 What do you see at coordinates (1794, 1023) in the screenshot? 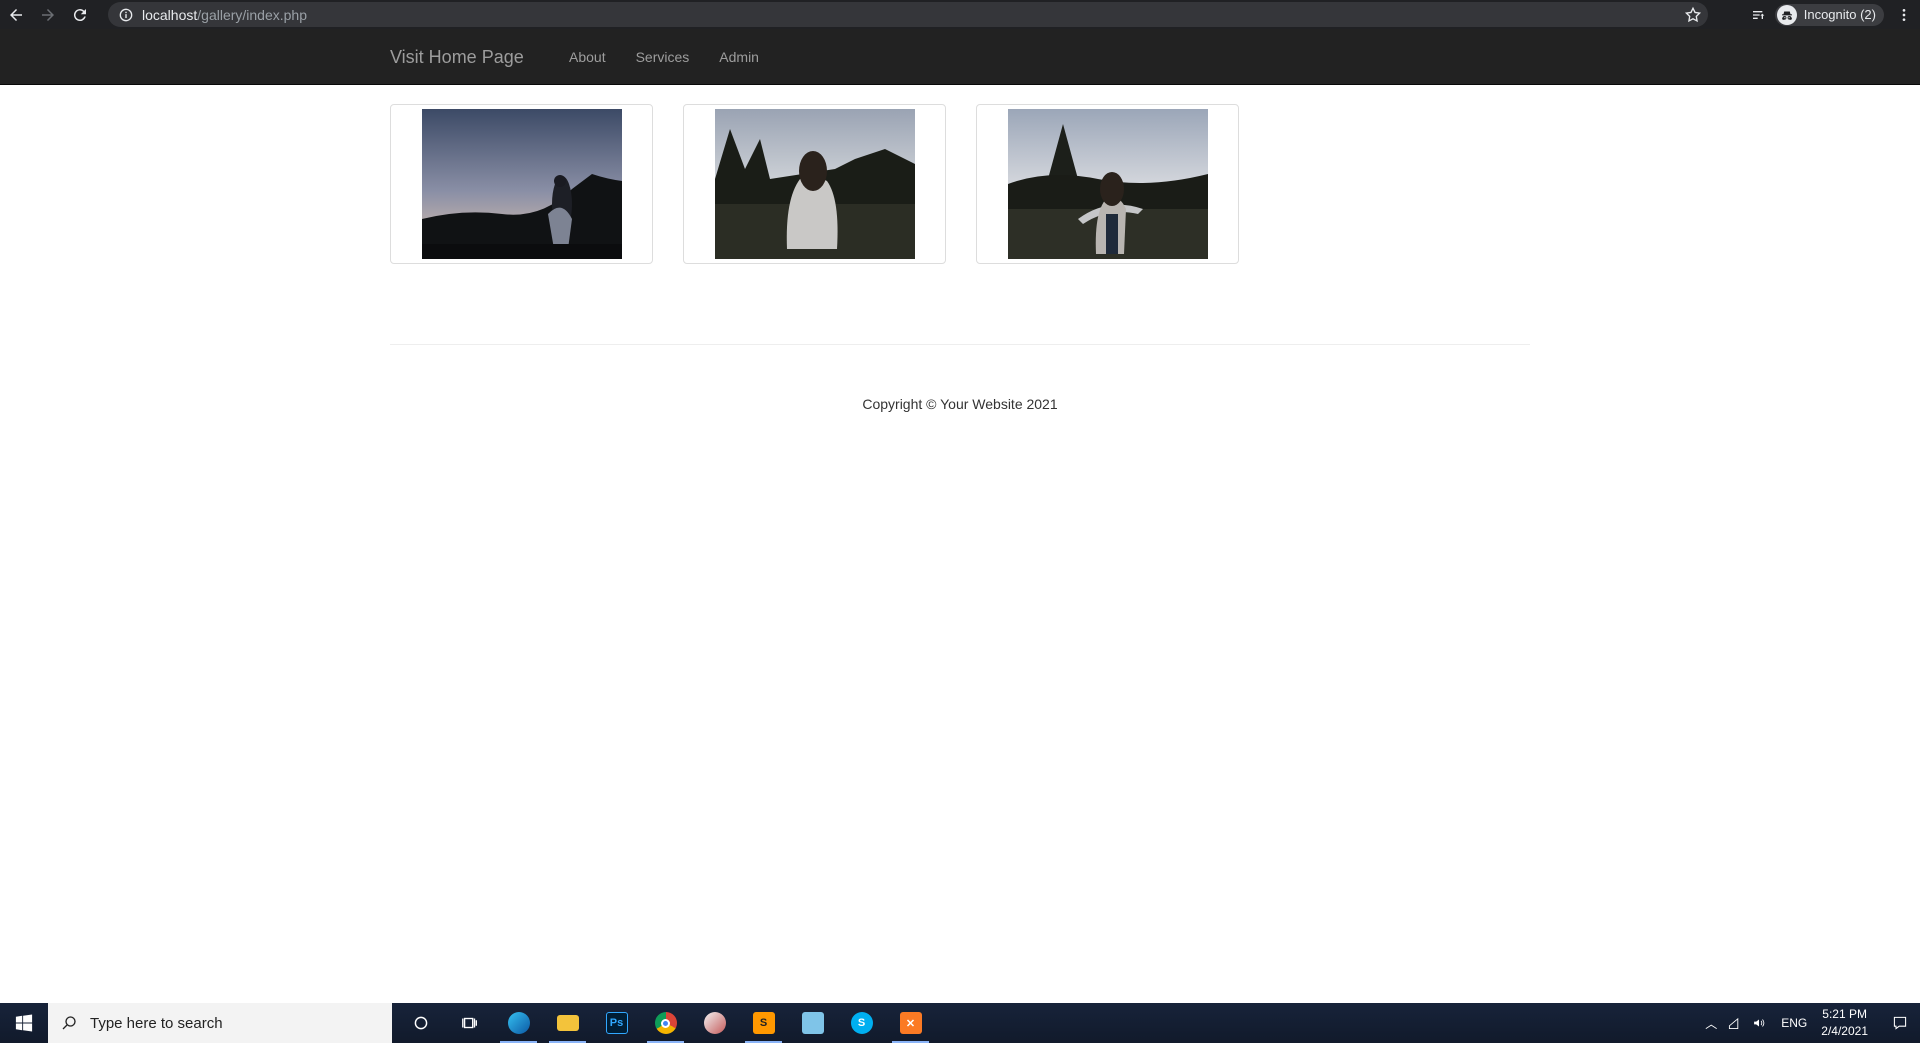
I see `language-indicator: ENG` at bounding box center [1794, 1023].